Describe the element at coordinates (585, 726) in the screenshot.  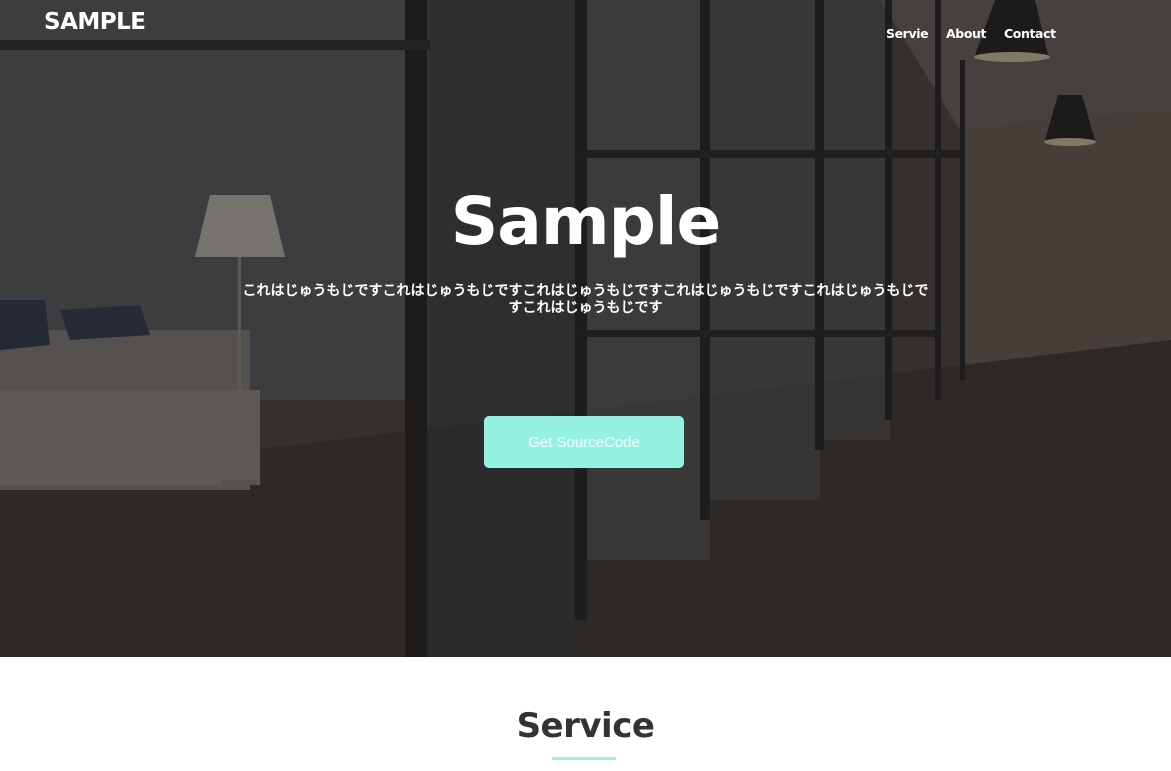
I see `service-title: Service` at that location.